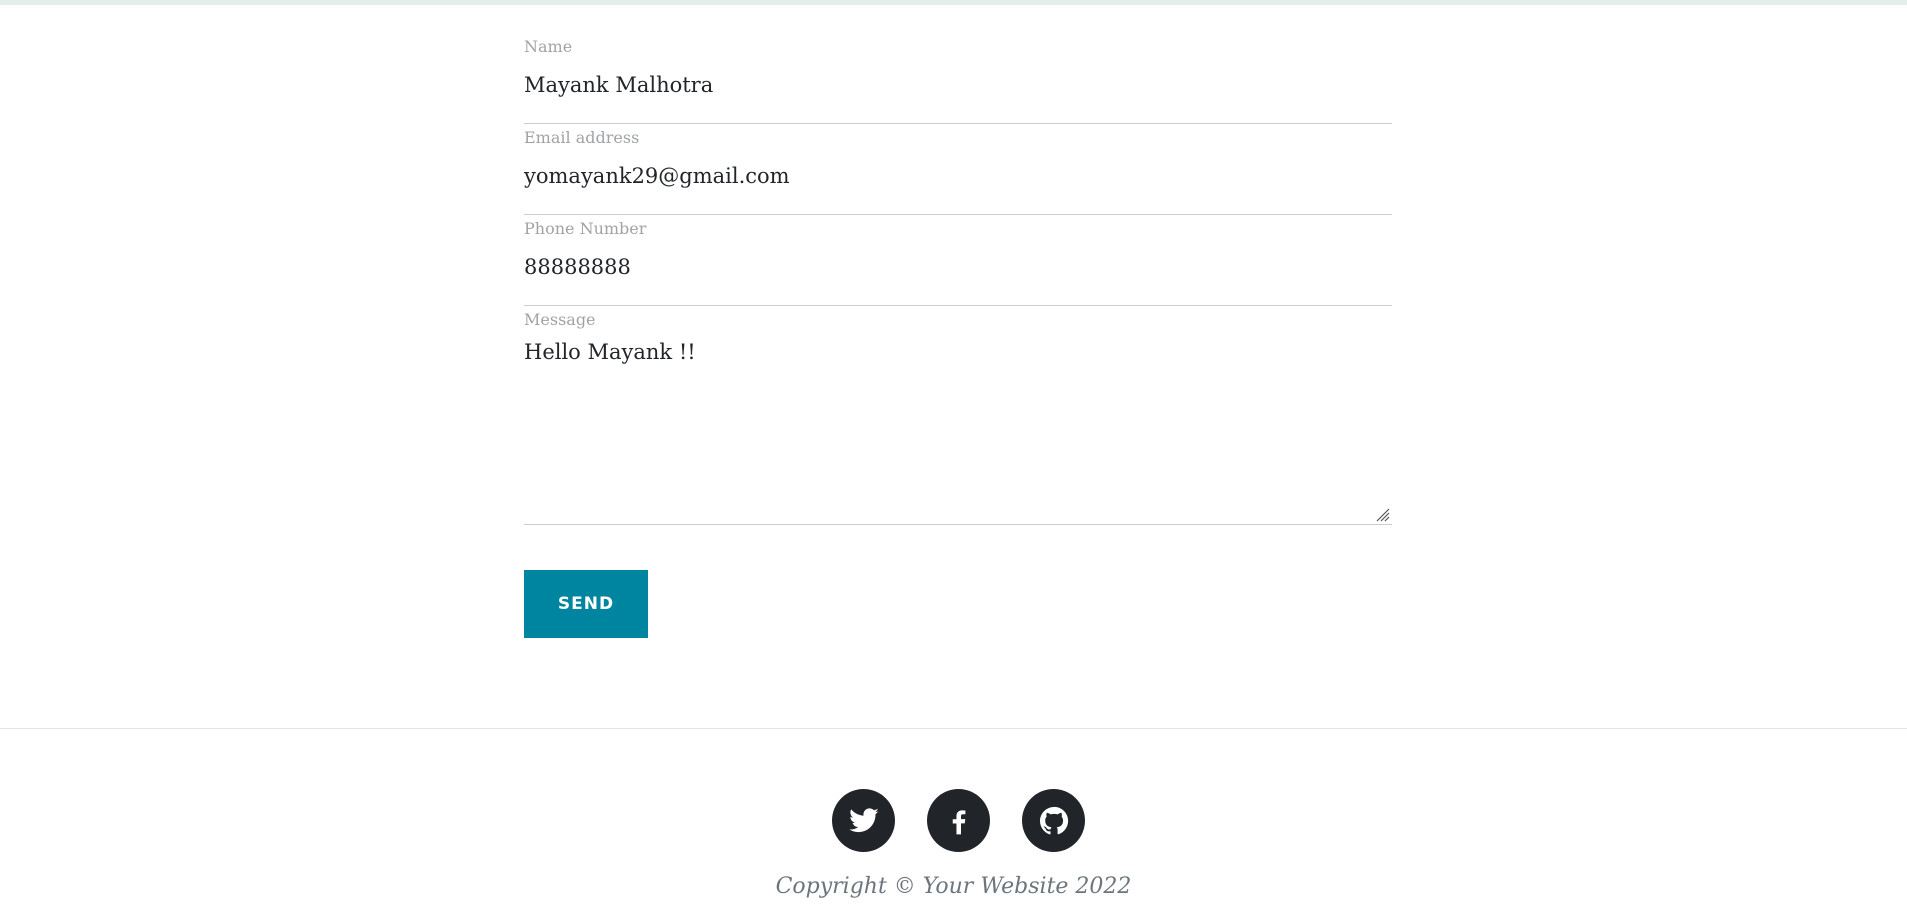 Image resolution: width=1907 pixels, height=912 pixels. Describe the element at coordinates (548, 46) in the screenshot. I see `name-label: Name` at that location.